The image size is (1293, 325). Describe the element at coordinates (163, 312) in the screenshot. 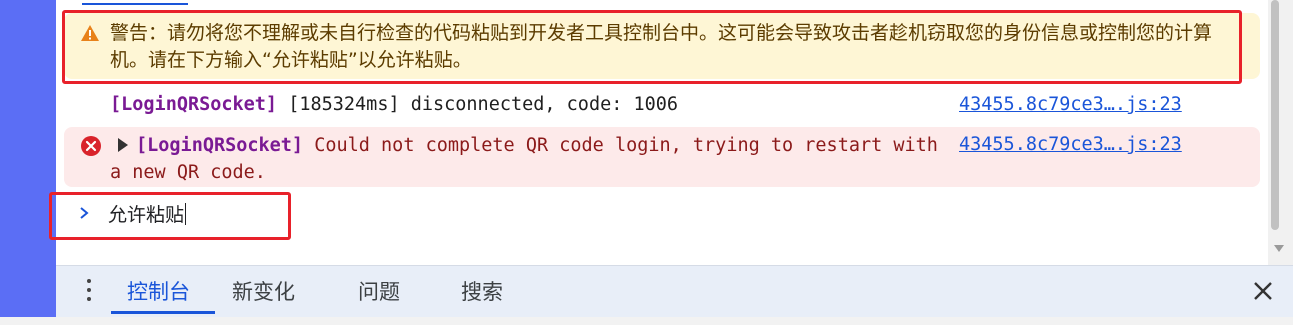

I see `active-tab-indicator` at that location.